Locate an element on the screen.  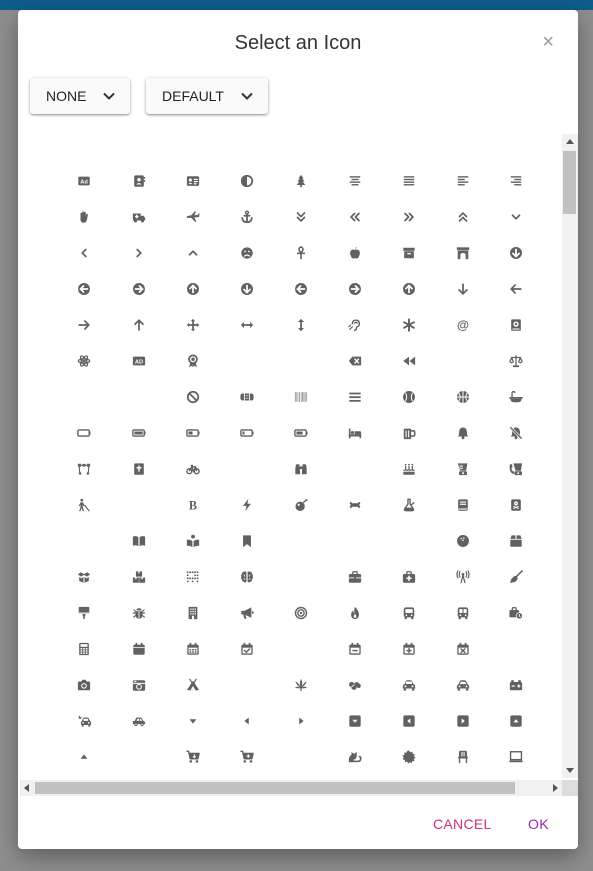
scroll-left-arrow is located at coordinates (26, 788).